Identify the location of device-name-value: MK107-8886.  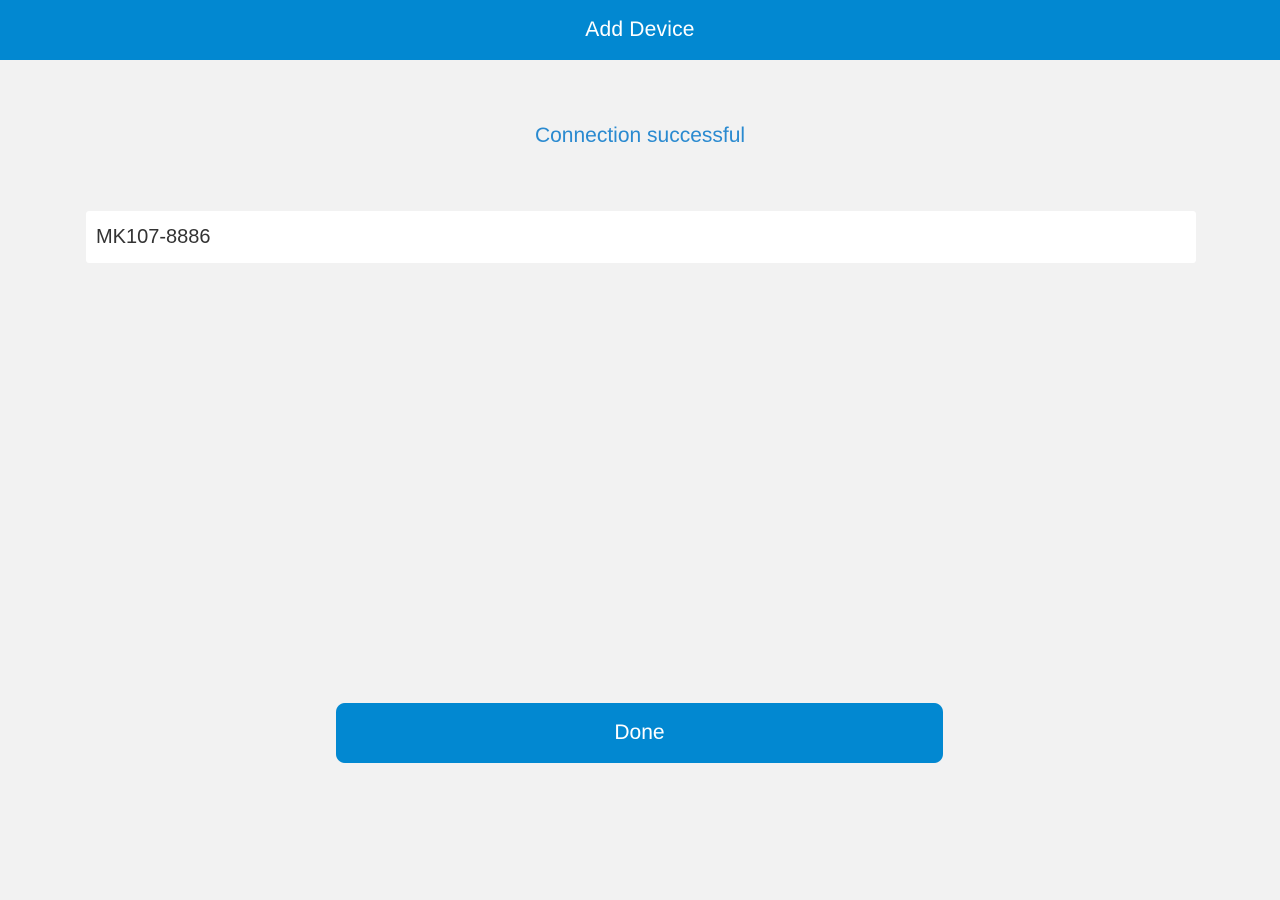
(153, 236).